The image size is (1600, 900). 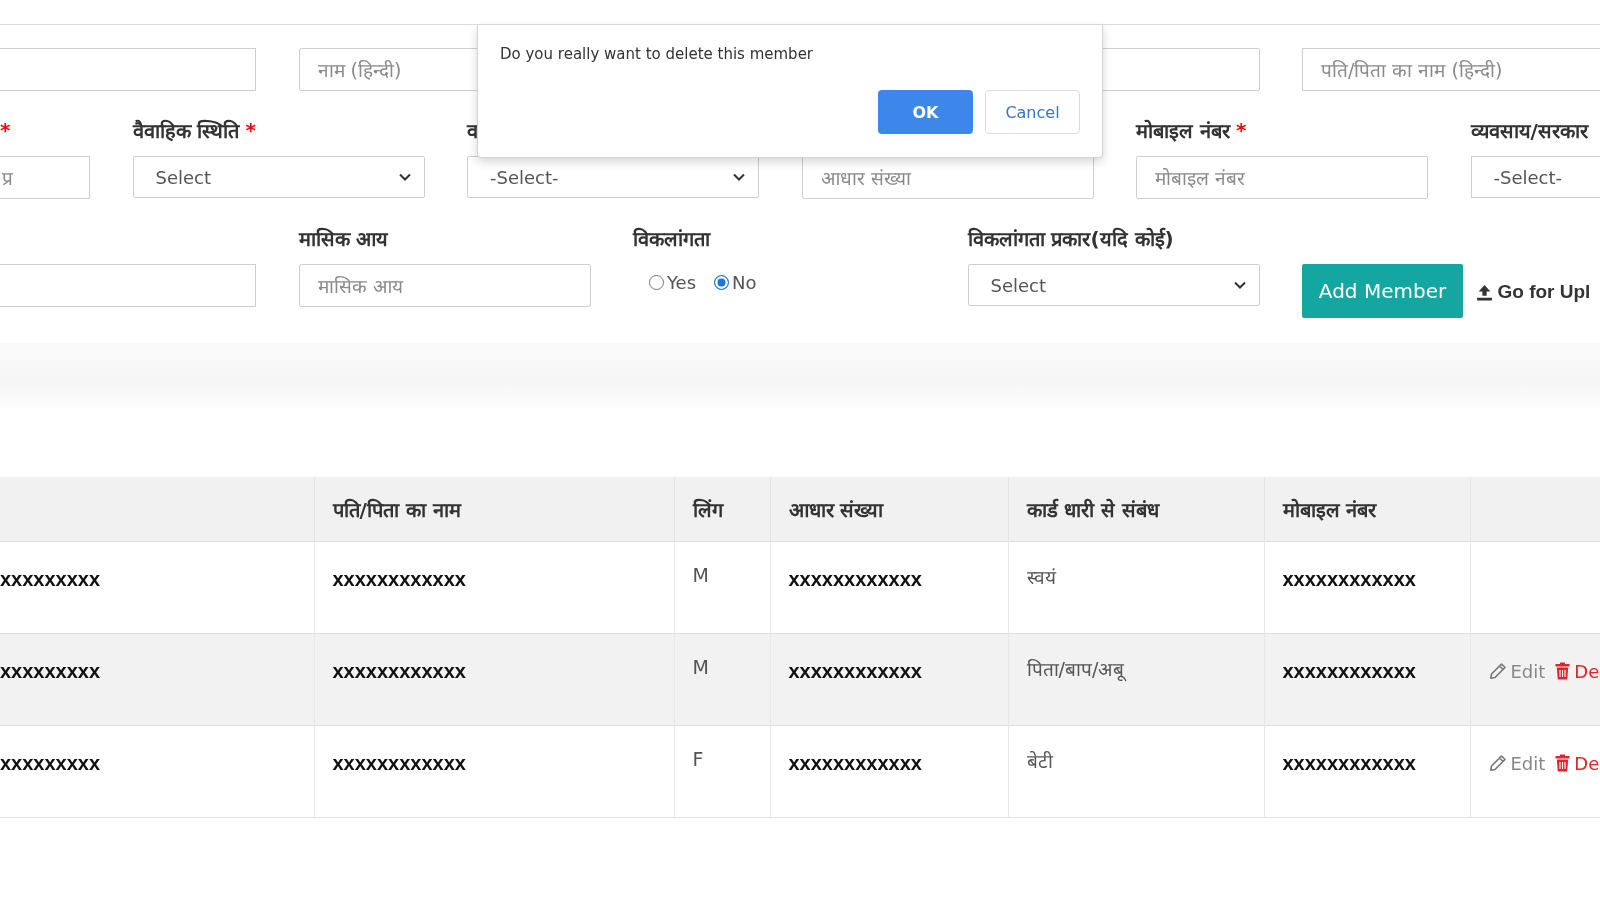 I want to click on upload-icon, so click(x=1484, y=292).